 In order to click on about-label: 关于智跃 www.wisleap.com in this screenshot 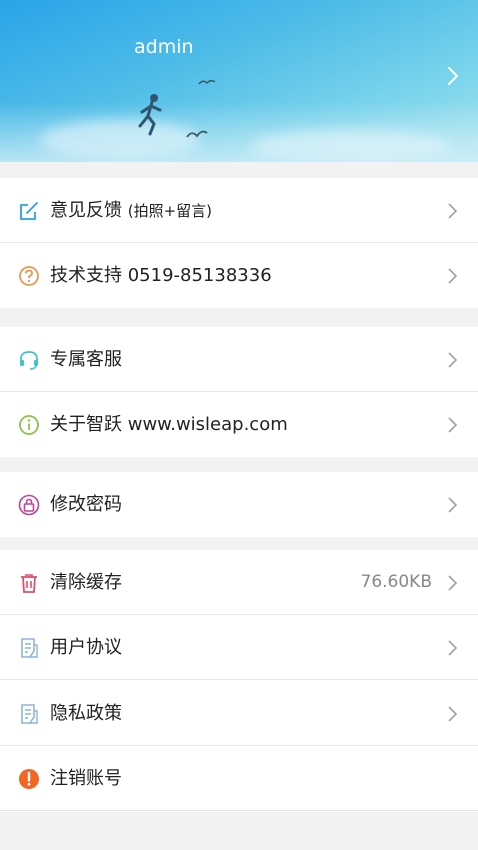, I will do `click(169, 424)`.